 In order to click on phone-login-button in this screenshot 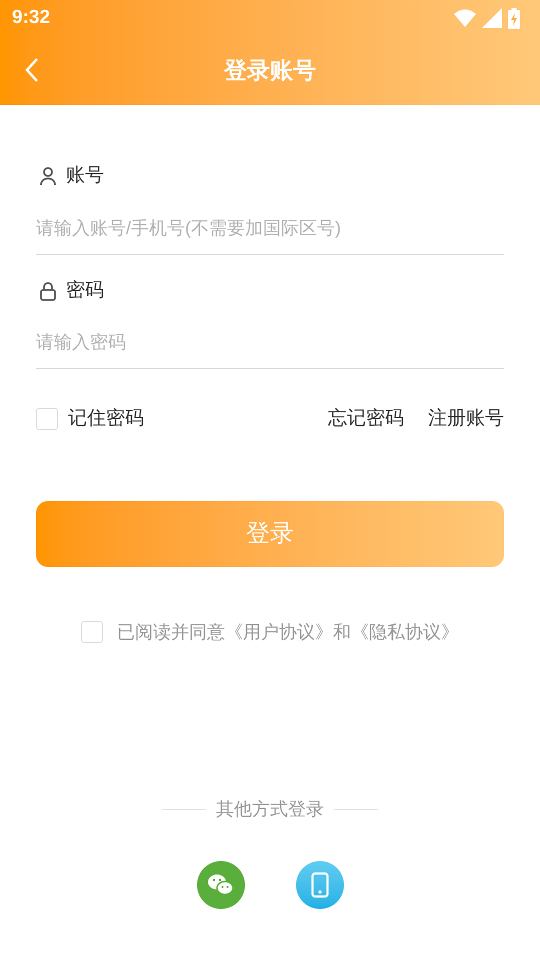, I will do `click(320, 885)`.